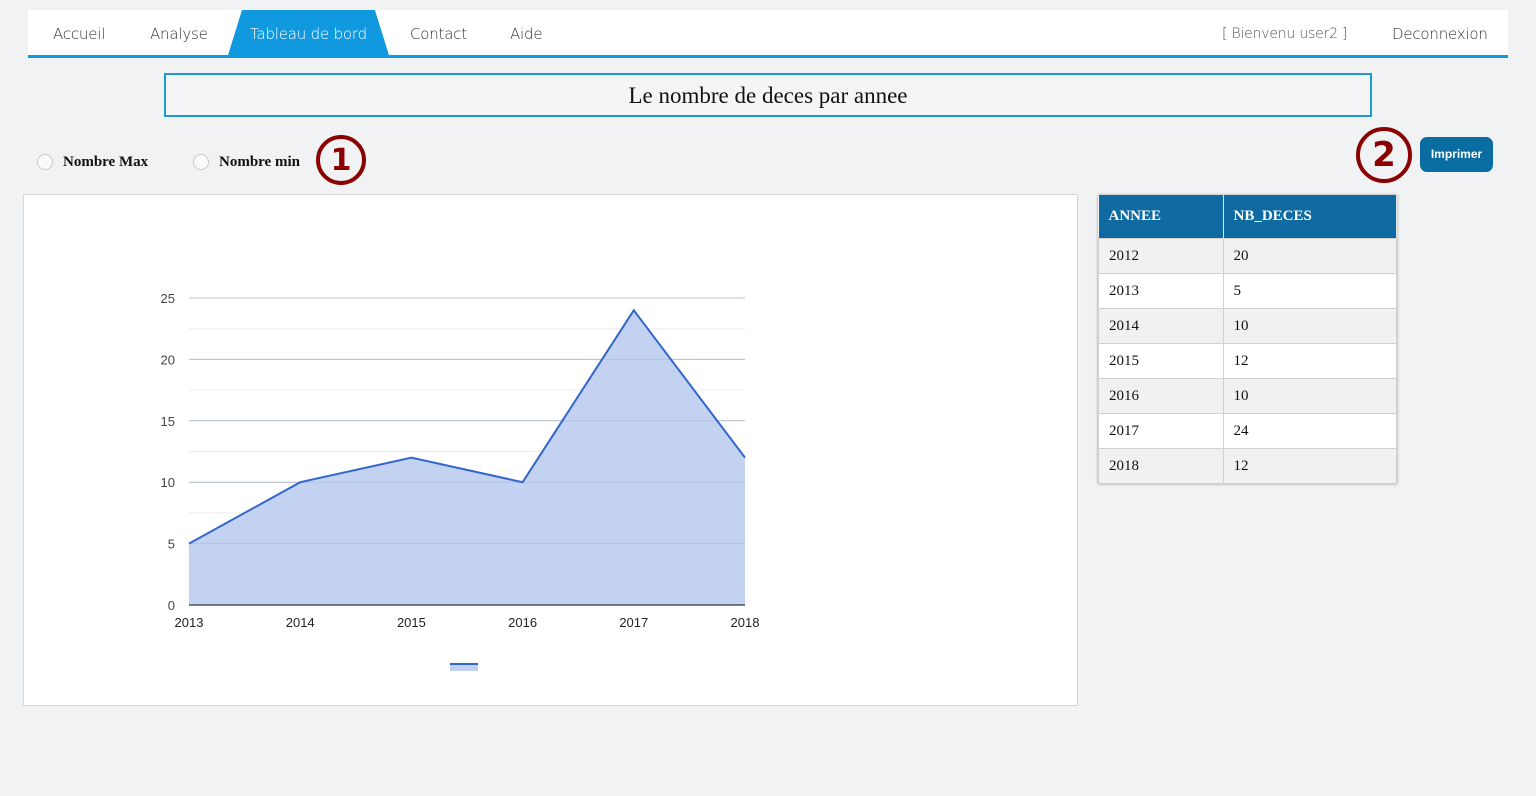  What do you see at coordinates (1285, 34) in the screenshot?
I see `welcome-text: [ Bienvenu user2 ]` at bounding box center [1285, 34].